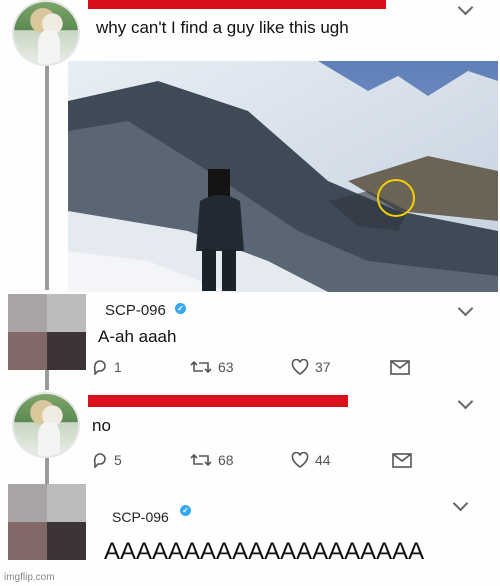 The width and height of the screenshot is (500, 586). Describe the element at coordinates (264, 551) in the screenshot. I see `tweet-text: AAAAAAAAAAAAAAAAAAAA` at that location.